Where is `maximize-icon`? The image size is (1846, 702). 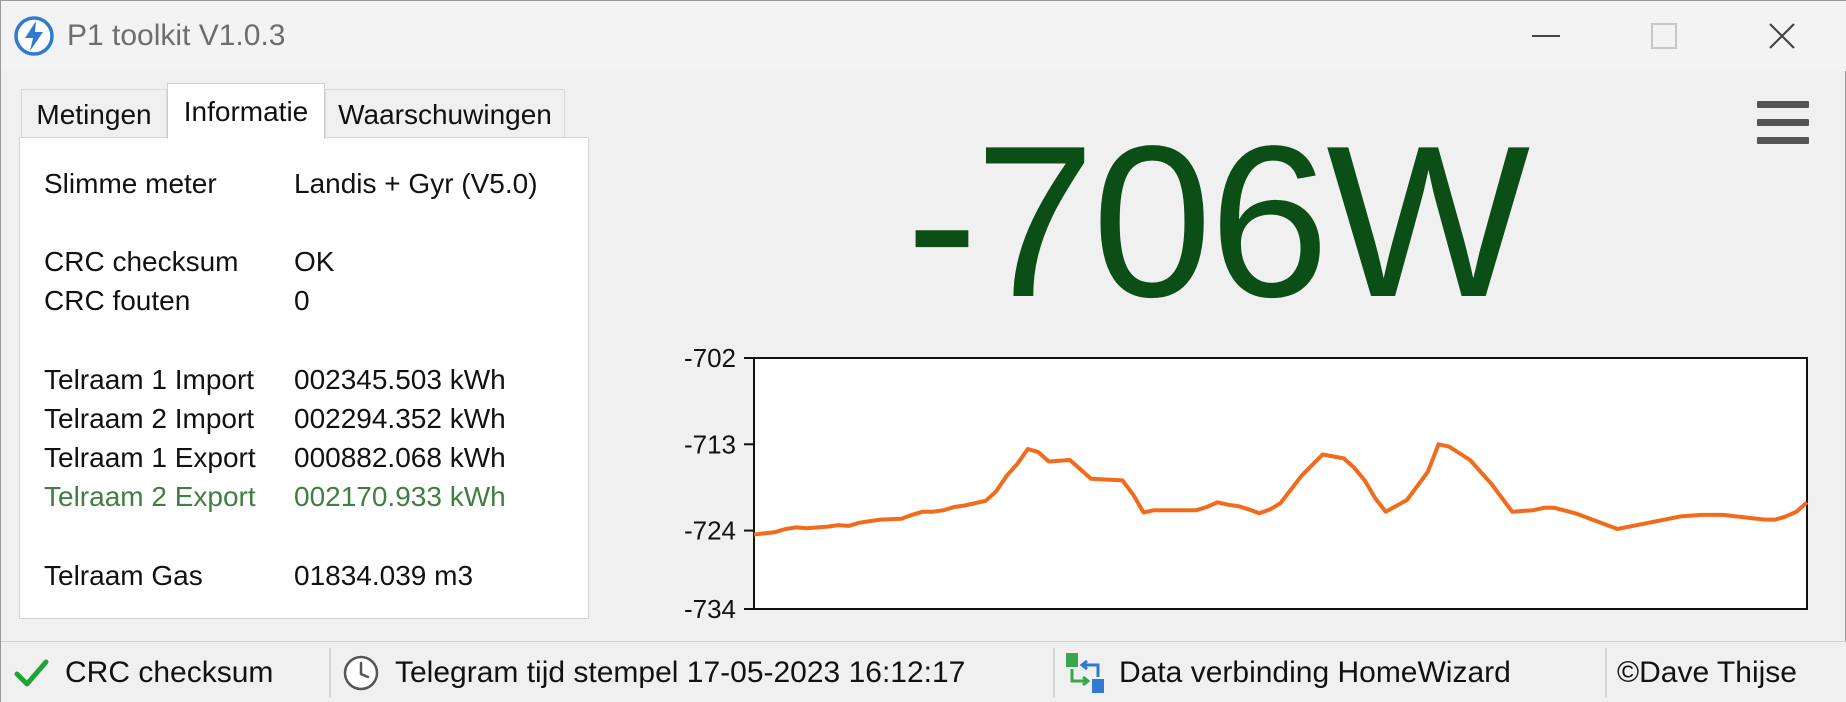
maximize-icon is located at coordinates (1664, 36).